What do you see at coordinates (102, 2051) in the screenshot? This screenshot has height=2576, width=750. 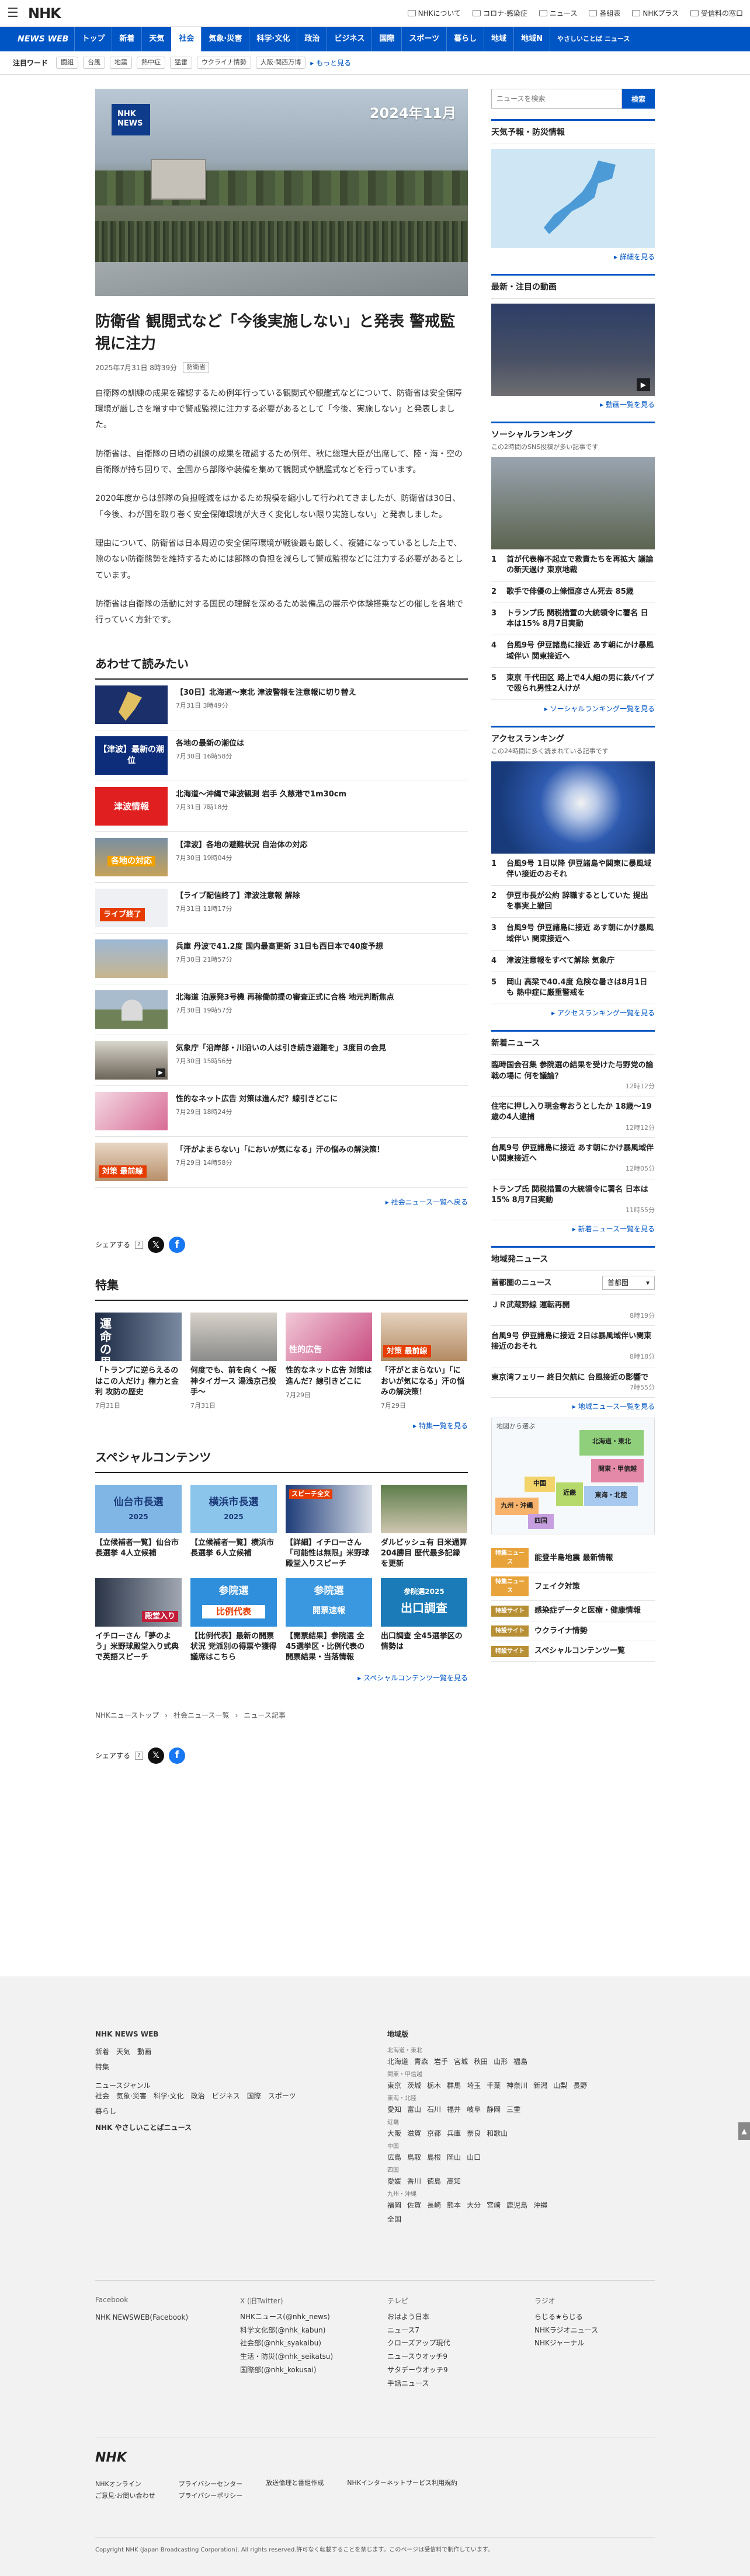 I see `footer-link: 新着` at bounding box center [102, 2051].